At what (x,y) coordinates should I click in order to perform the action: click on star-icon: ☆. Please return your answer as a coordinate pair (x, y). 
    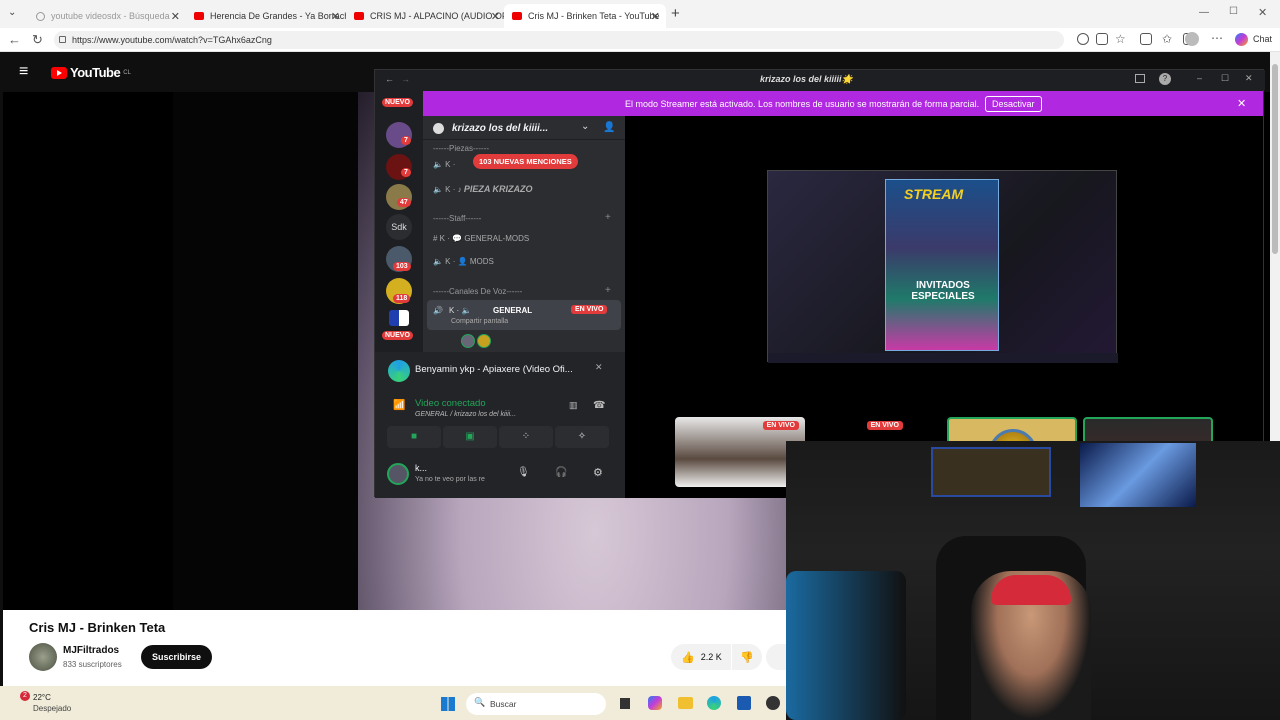
    Looking at the image, I should click on (1120, 39).